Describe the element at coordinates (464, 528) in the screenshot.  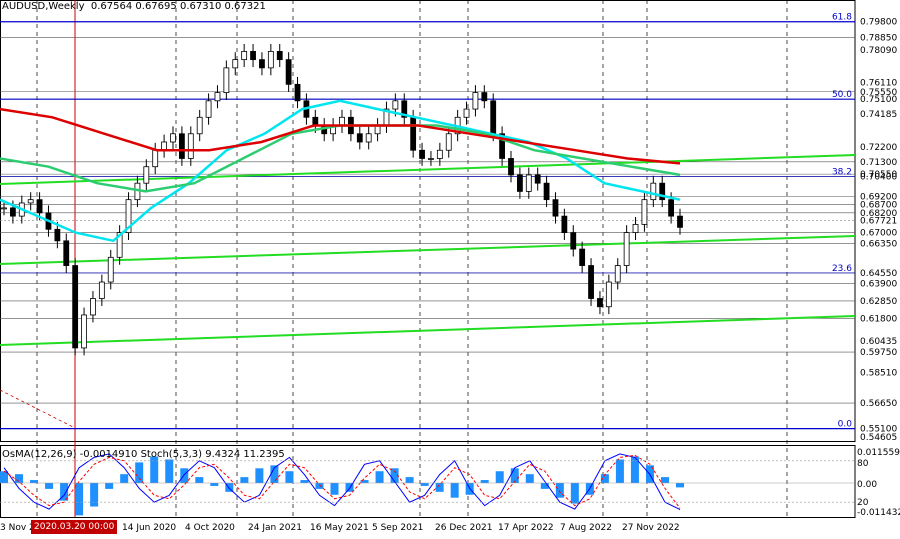
I see `time-tick-label: 26 Dec 2021` at that location.